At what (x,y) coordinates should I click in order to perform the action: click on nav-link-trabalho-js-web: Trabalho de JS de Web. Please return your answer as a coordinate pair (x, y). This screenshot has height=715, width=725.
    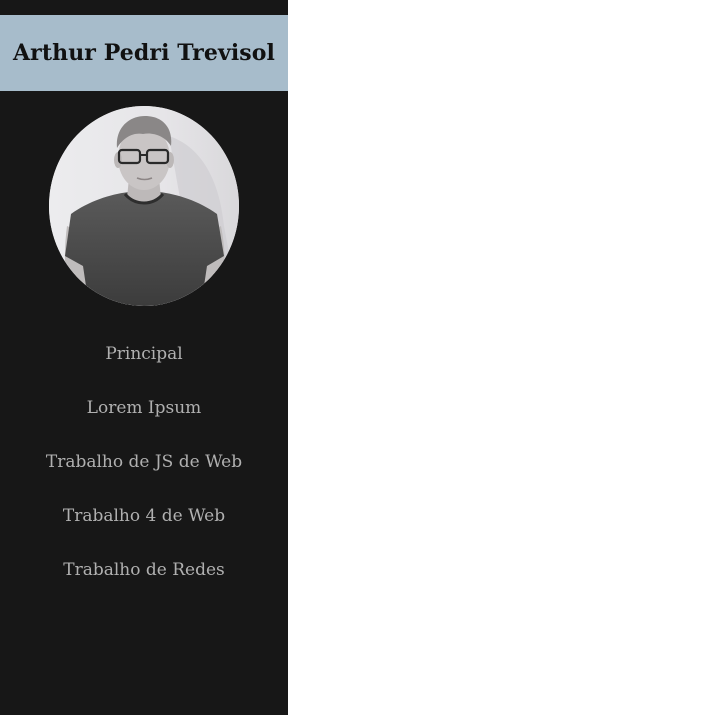
    Looking at the image, I should click on (144, 462).